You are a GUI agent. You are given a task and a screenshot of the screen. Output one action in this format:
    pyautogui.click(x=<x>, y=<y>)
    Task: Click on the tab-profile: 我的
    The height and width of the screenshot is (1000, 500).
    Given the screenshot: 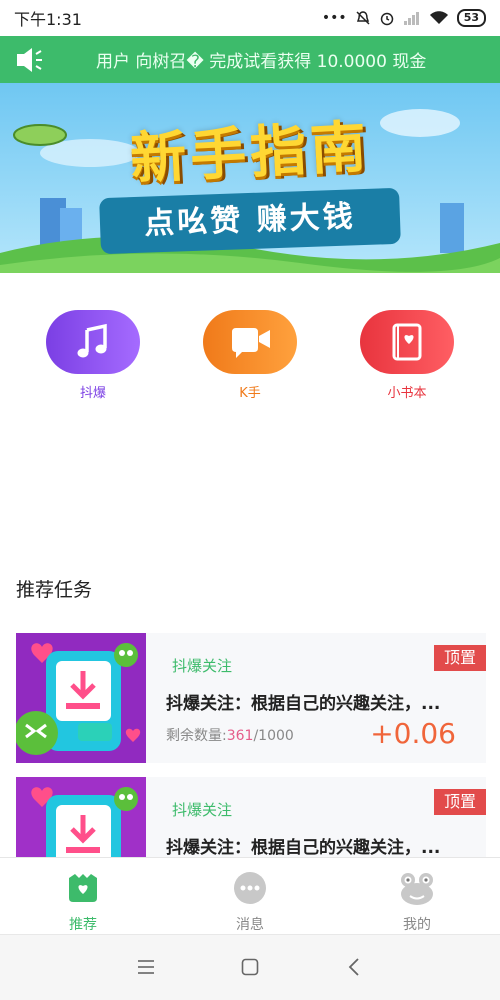 What is the action you would take?
    pyautogui.click(x=417, y=902)
    